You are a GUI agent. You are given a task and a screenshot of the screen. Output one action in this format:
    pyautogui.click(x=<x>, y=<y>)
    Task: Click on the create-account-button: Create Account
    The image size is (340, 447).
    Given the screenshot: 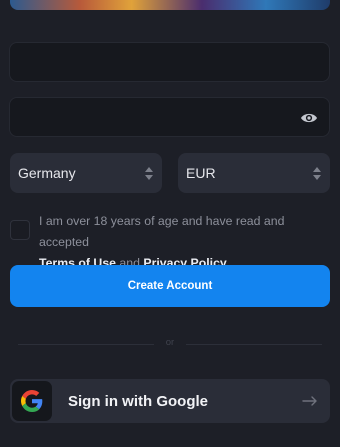 What is the action you would take?
    pyautogui.click(x=170, y=286)
    